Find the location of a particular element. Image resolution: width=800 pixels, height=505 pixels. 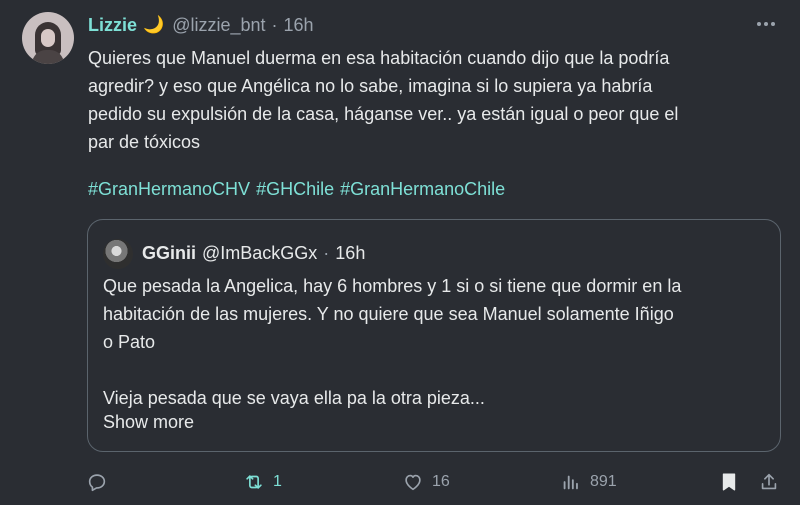

avatar-face is located at coordinates (48, 38).